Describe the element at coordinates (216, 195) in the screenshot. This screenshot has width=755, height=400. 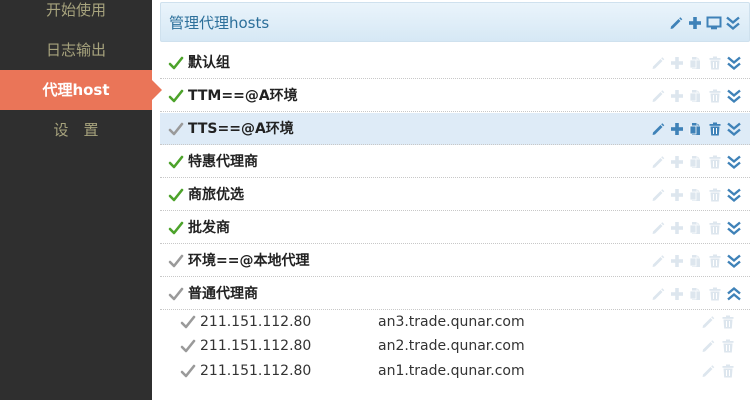
I see `group-name: 商旅优选` at that location.